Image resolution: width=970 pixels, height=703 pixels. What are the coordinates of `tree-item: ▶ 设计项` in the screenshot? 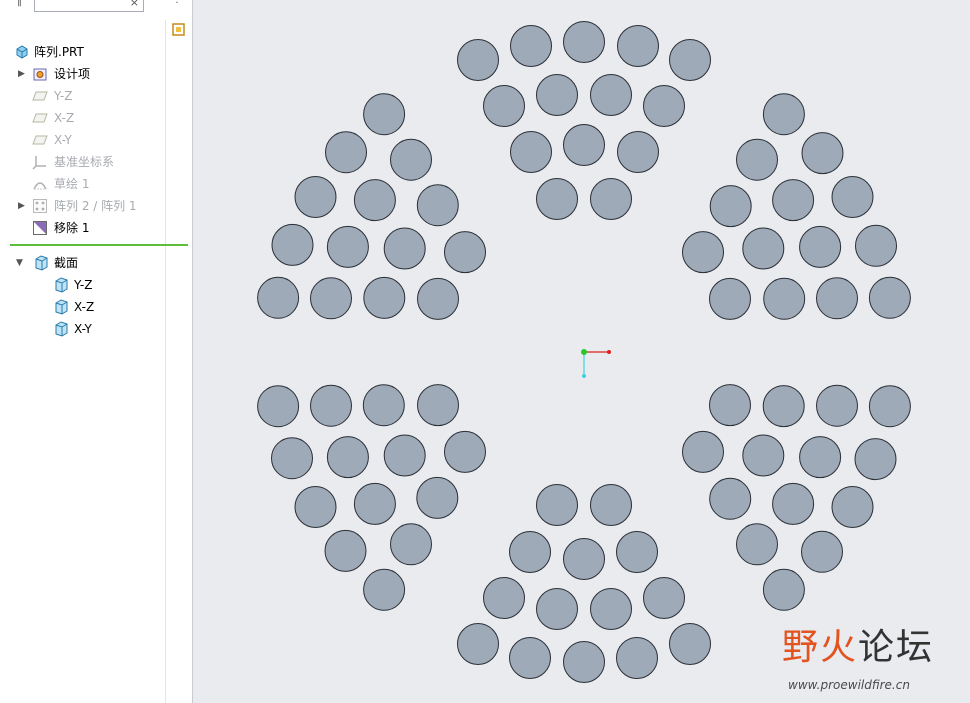 It's located at (93, 74).